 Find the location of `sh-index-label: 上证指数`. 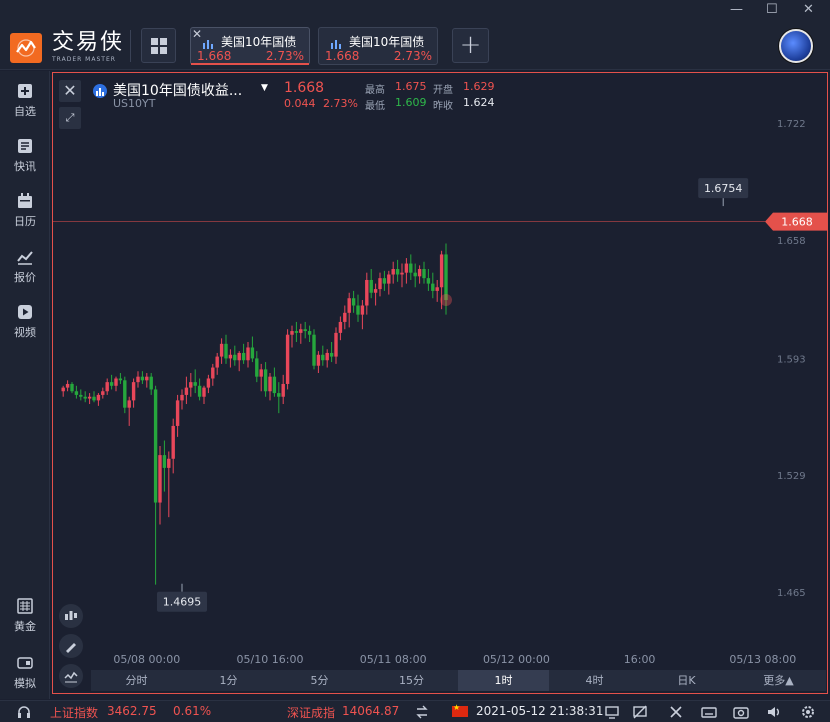

sh-index-label: 上证指数 is located at coordinates (74, 712).